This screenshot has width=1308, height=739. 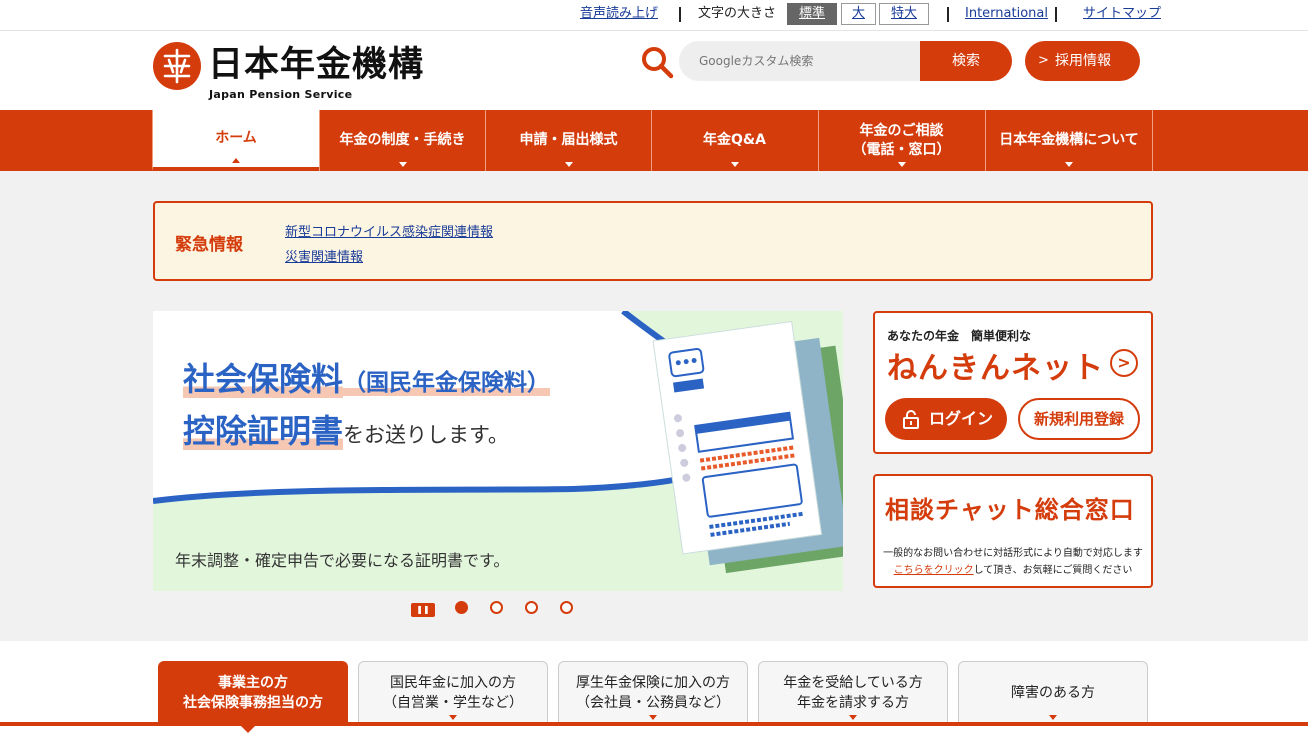 I want to click on emergency-info-box: 緊急情報 新型コロナウイルス感染症関連情報 災害関連情報, so click(x=653, y=241).